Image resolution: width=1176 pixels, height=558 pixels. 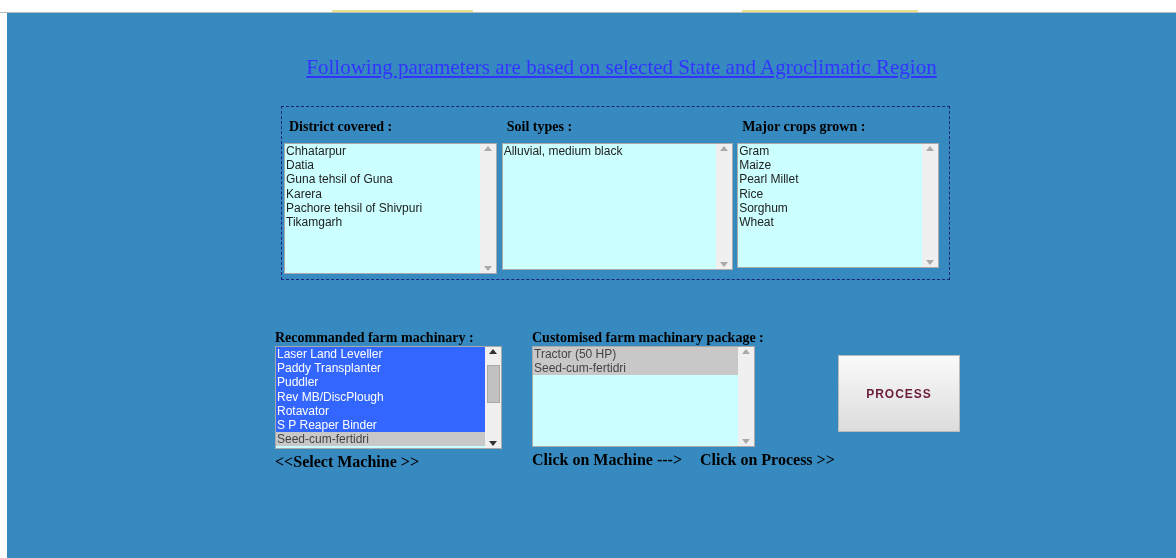 I want to click on process-button: PROCESS, so click(x=899, y=393).